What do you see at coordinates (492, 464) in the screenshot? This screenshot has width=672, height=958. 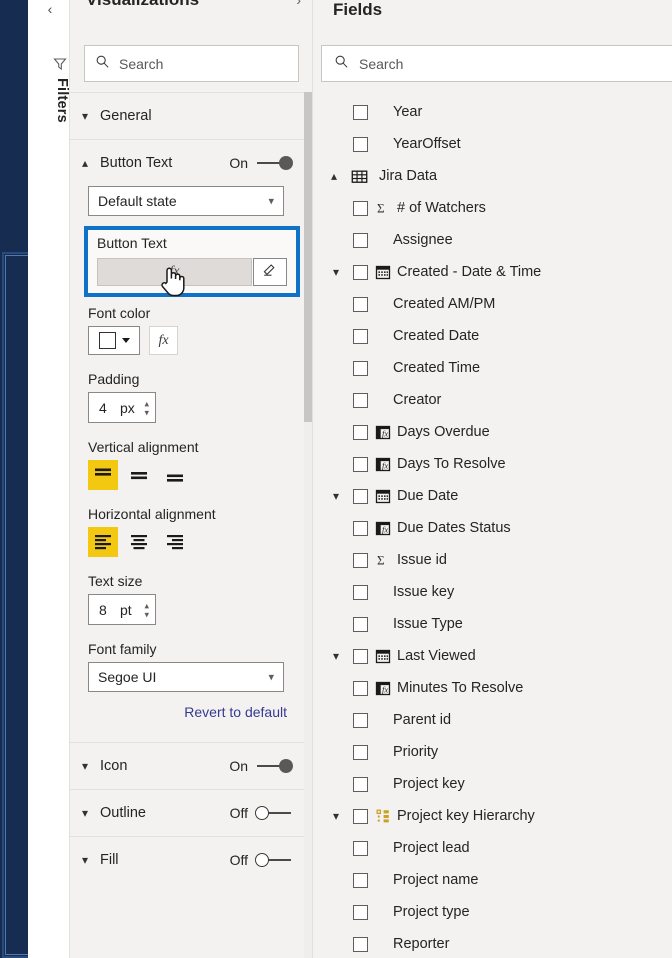 I see `fields-field-row: Days To Resolve` at bounding box center [492, 464].